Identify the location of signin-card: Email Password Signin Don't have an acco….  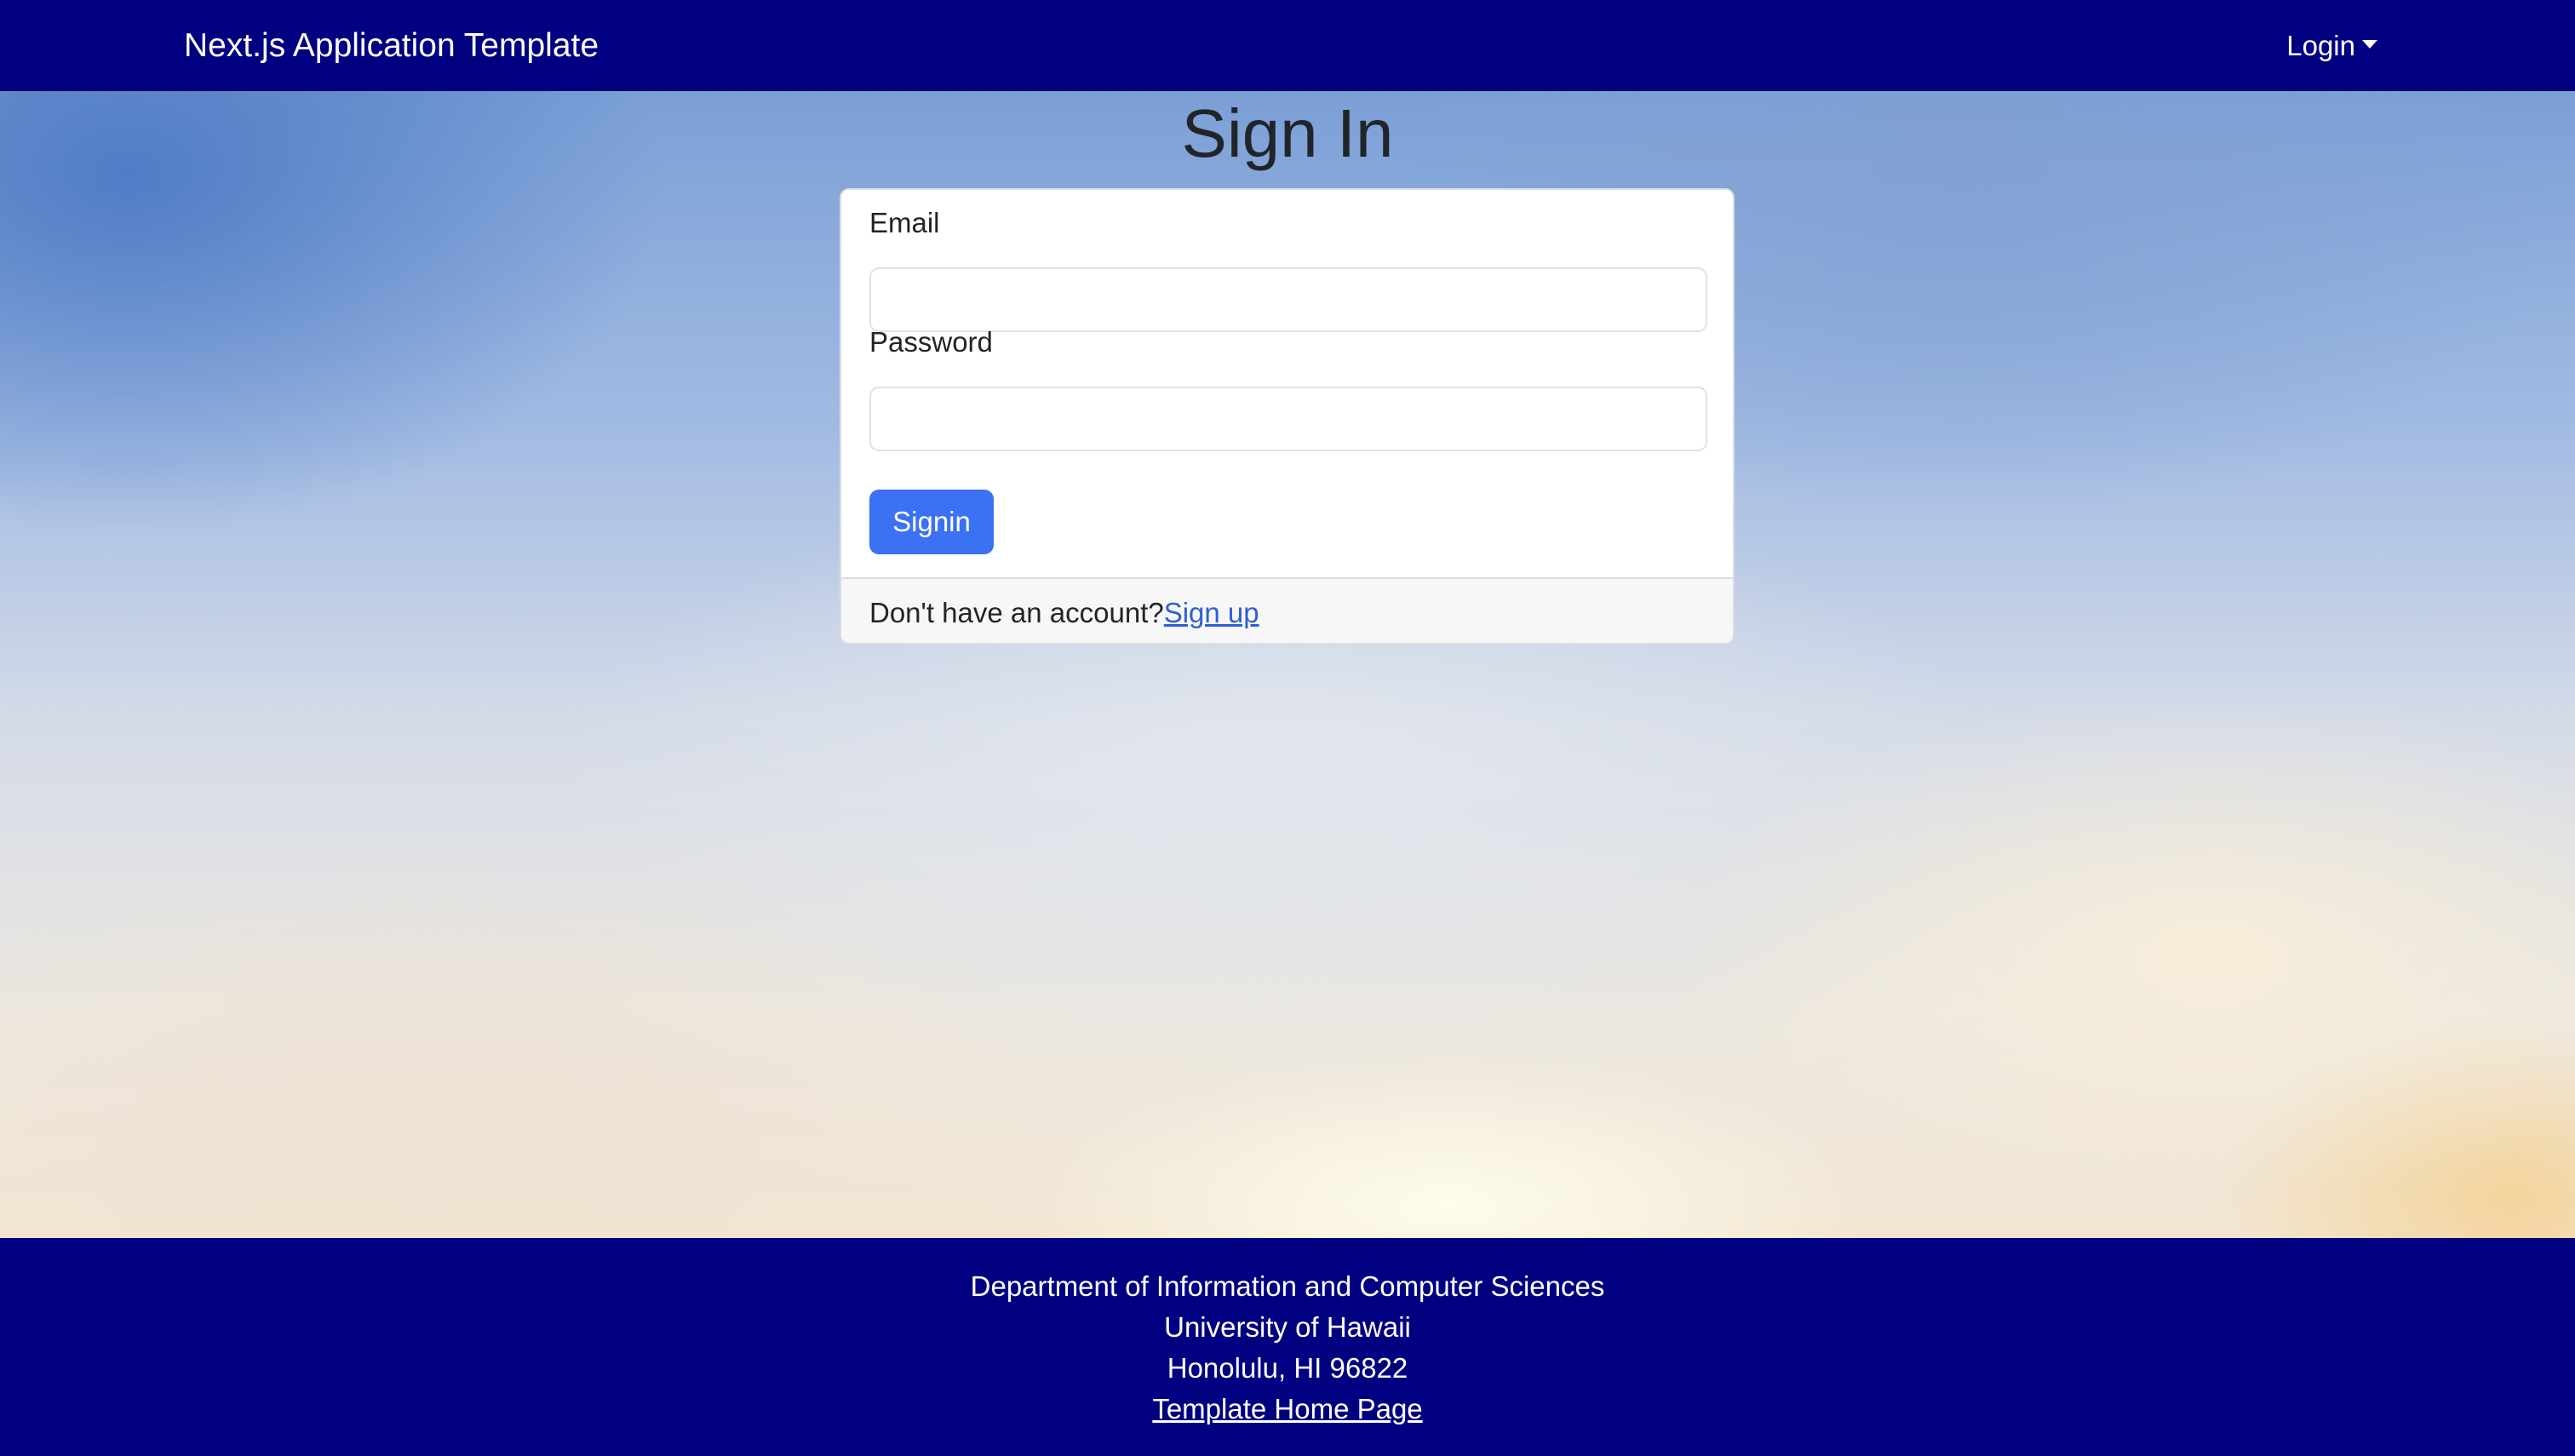
(1287, 416).